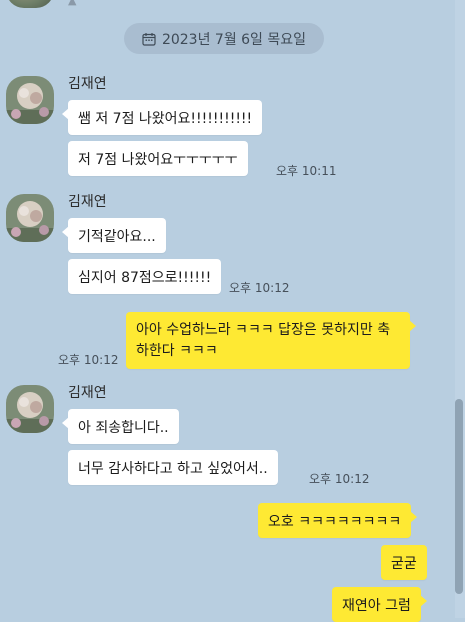 This screenshot has width=465, height=622. What do you see at coordinates (306, 171) in the screenshot?
I see `message-time: 오후 10:11` at bounding box center [306, 171].